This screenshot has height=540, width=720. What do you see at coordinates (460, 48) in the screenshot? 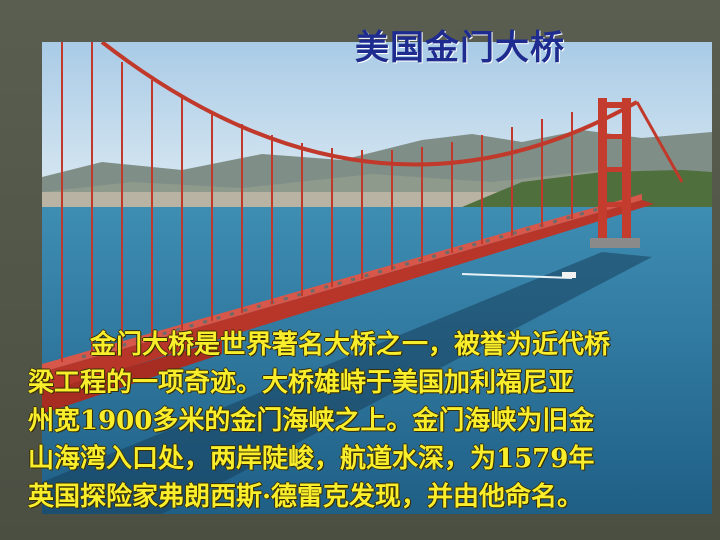
I see `slide-title: 美国金门大桥` at bounding box center [460, 48].